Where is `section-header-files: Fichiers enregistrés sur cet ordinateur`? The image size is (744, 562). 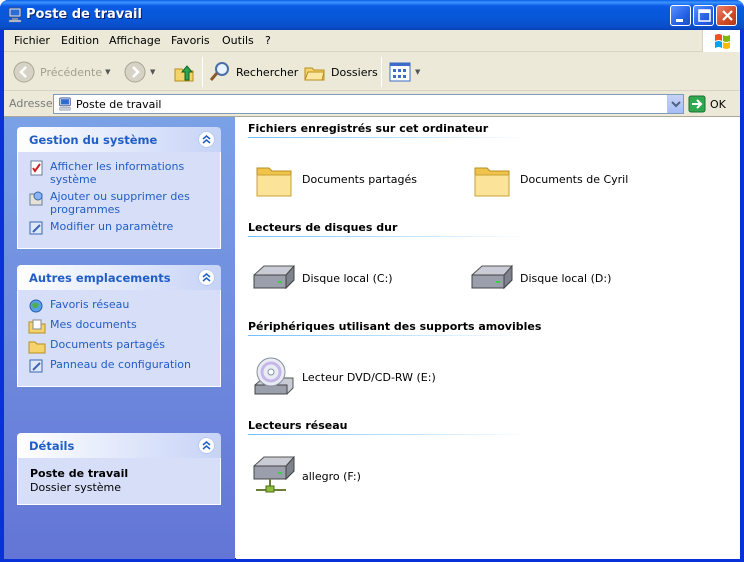 section-header-files: Fichiers enregistrés sur cet ordinateur is located at coordinates (368, 128).